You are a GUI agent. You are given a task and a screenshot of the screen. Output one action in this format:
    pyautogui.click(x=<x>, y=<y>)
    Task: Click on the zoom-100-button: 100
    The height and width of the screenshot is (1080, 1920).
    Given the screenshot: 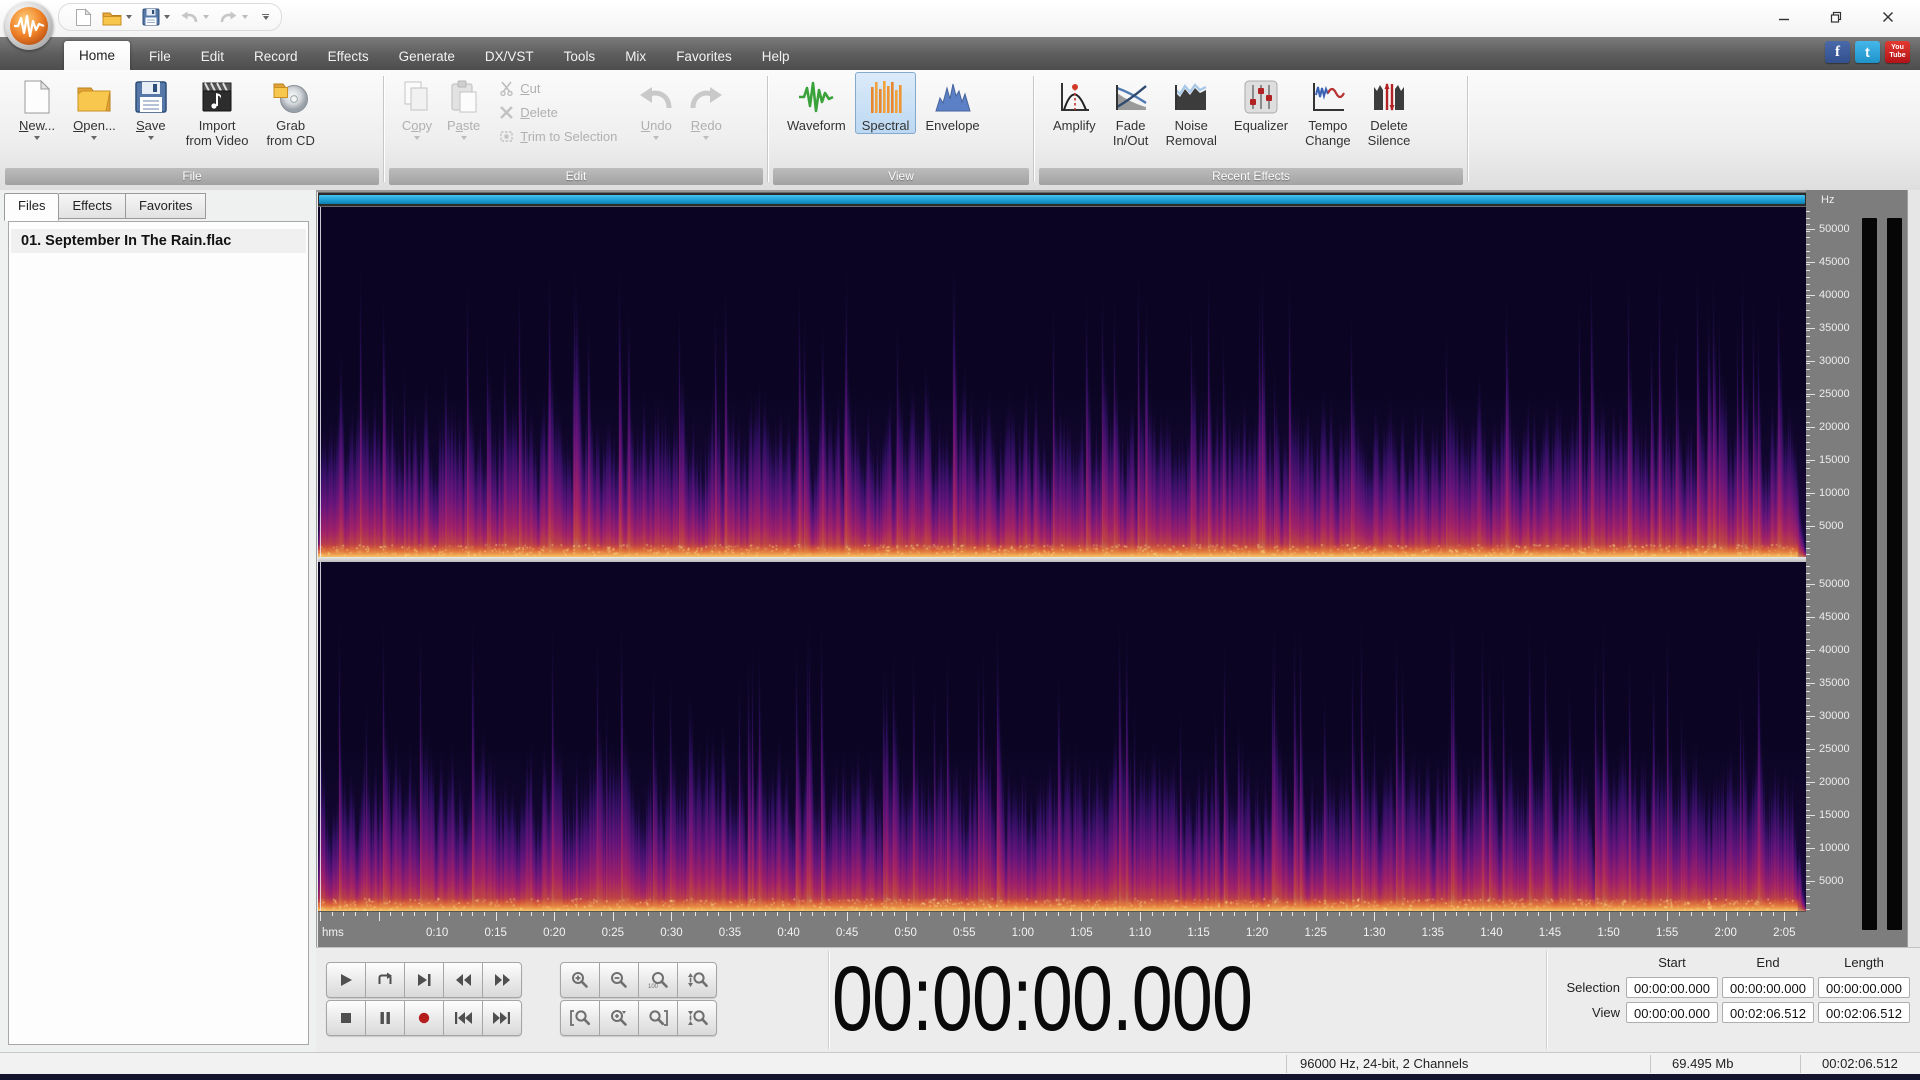 What is the action you would take?
    pyautogui.click(x=658, y=980)
    